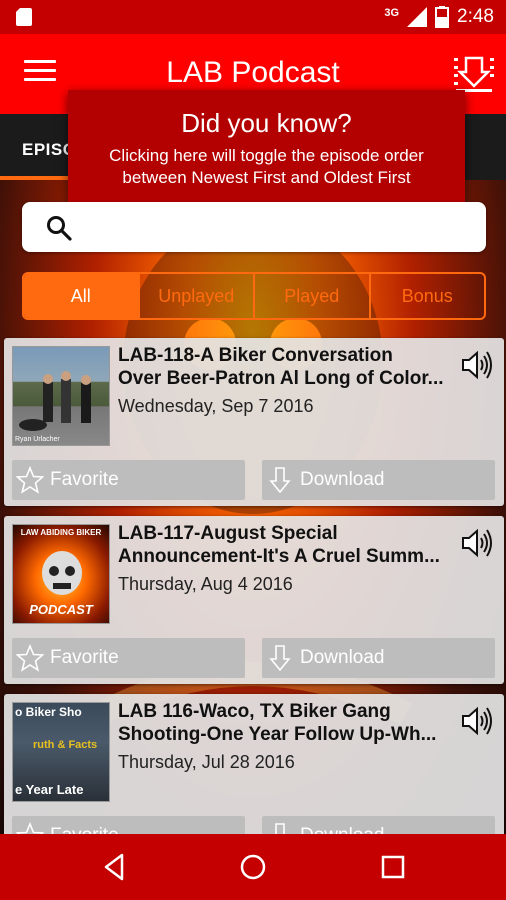 This screenshot has height=900, width=506. I want to click on filter-bonus: Bonus, so click(428, 296).